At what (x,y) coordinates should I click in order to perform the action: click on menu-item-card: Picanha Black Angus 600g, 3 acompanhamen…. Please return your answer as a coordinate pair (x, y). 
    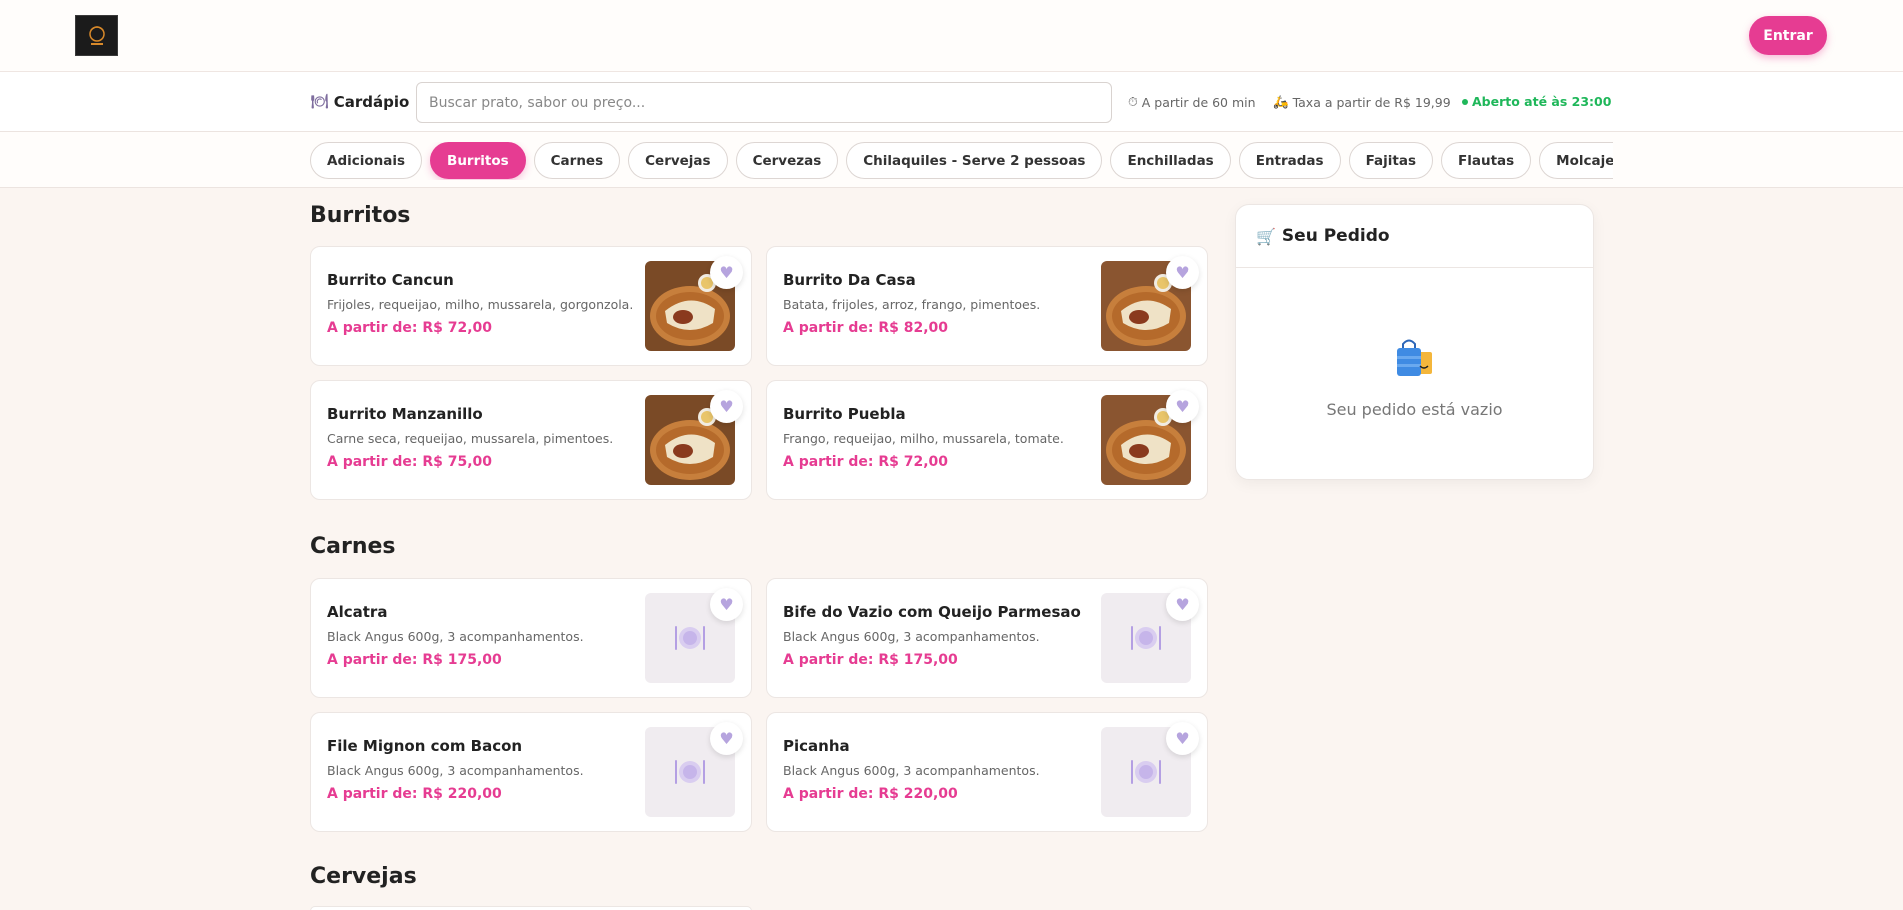
    Looking at the image, I should click on (987, 772).